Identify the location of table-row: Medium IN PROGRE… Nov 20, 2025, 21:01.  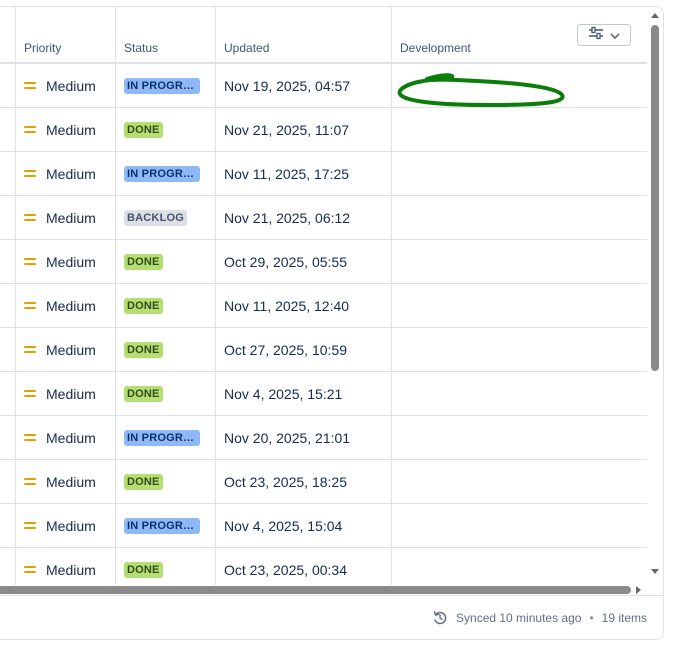
(323, 438).